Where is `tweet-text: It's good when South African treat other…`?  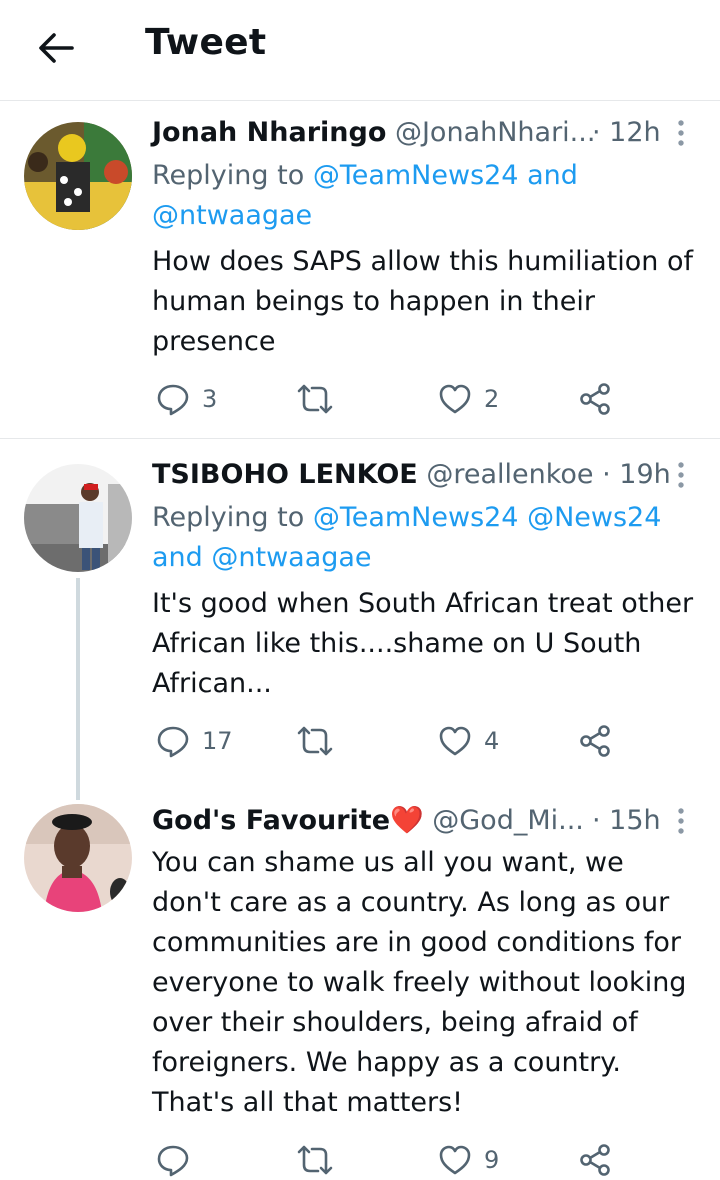 tweet-text: It's good when South African treat other… is located at coordinates (423, 643).